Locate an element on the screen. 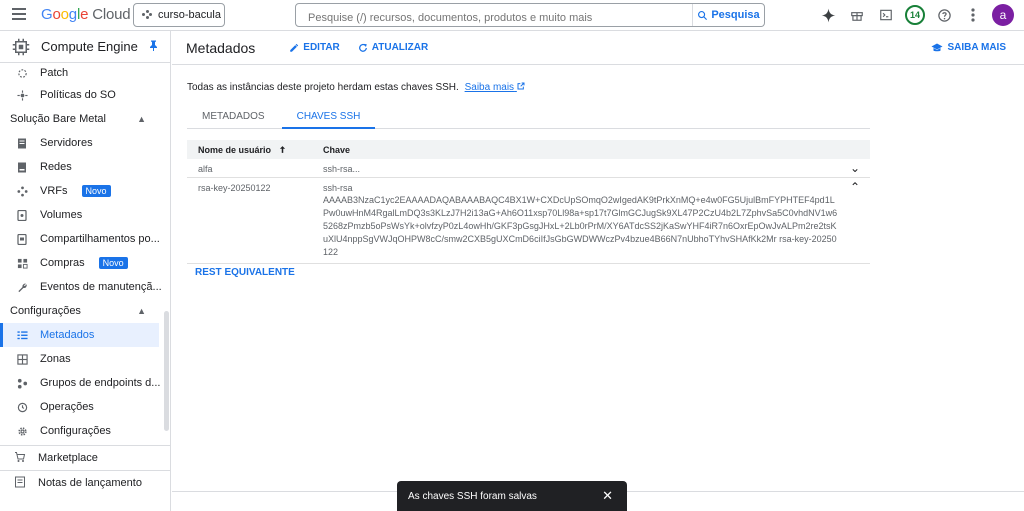 The width and height of the screenshot is (1024, 511). sidebar-item-networks: Redes is located at coordinates (85, 167).